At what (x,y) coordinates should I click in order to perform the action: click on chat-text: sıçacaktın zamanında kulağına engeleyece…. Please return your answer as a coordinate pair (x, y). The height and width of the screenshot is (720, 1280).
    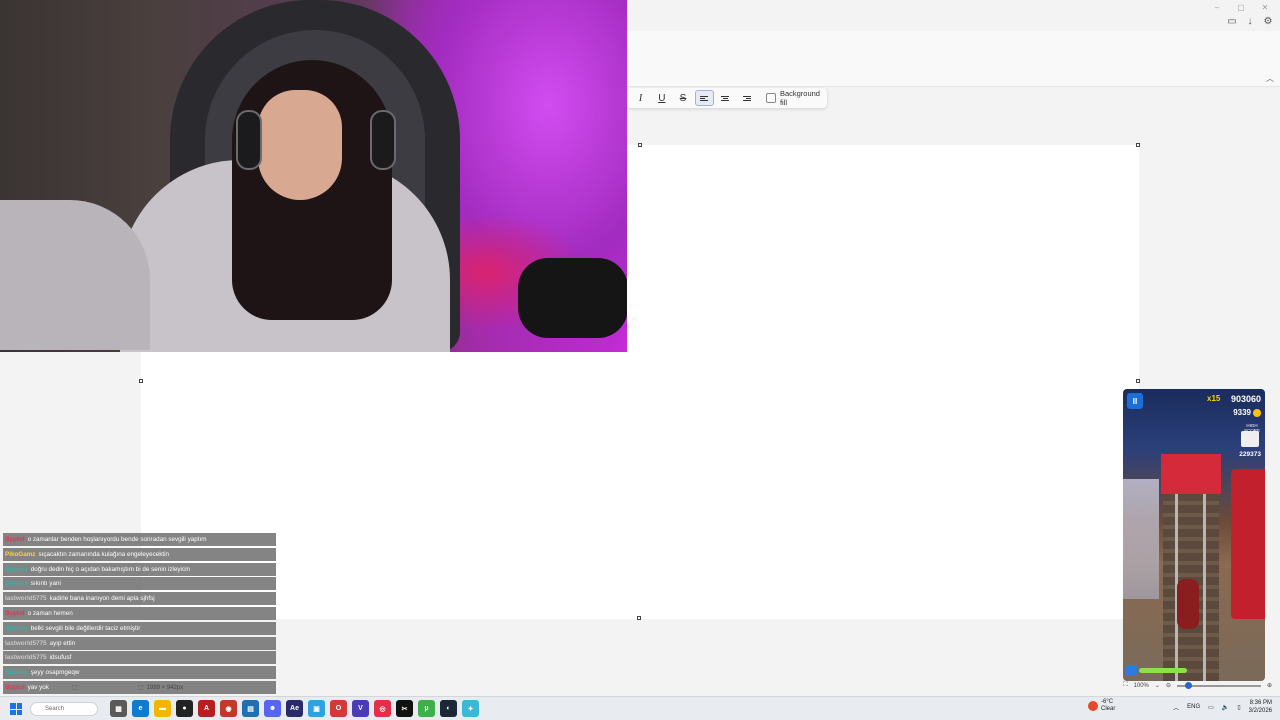
    Looking at the image, I should click on (104, 554).